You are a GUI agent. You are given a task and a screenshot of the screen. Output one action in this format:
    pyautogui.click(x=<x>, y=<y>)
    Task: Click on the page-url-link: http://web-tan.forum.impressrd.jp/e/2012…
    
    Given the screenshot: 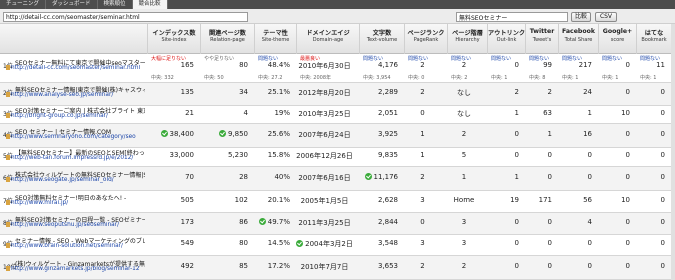 What is the action you would take?
    pyautogui.click(x=75, y=158)
    